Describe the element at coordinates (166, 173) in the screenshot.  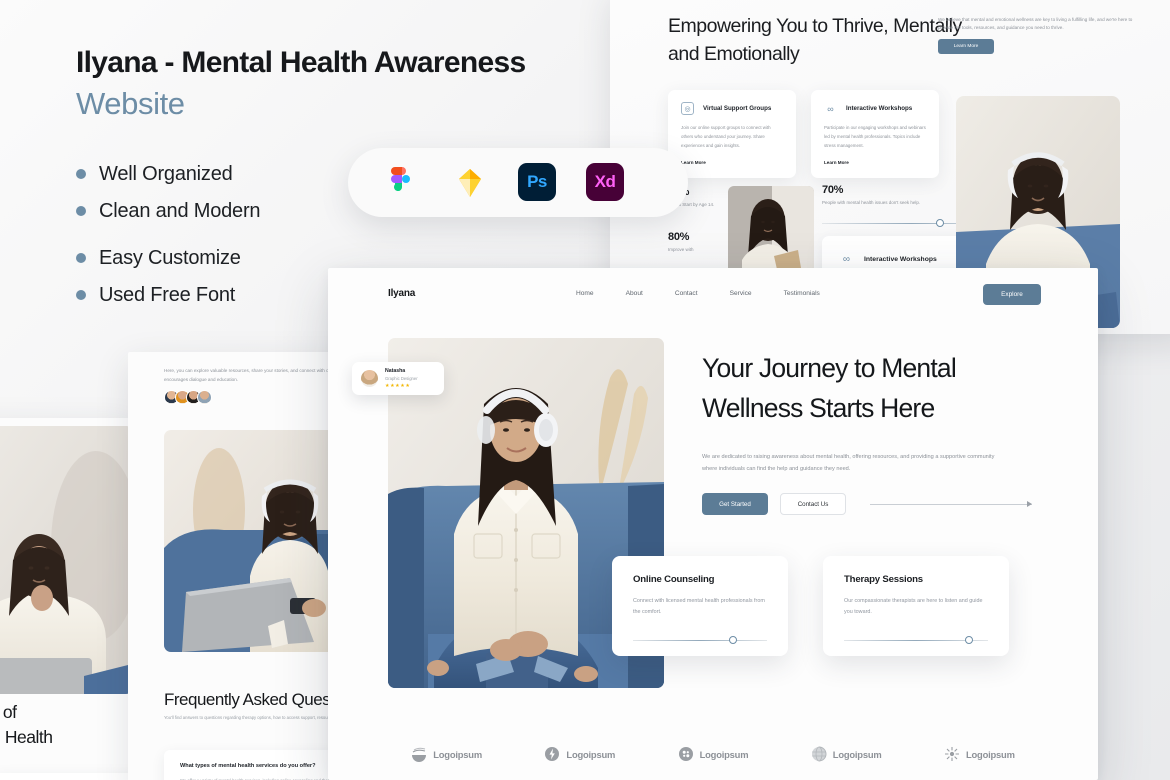
I see `feature-label: Well Organized` at that location.